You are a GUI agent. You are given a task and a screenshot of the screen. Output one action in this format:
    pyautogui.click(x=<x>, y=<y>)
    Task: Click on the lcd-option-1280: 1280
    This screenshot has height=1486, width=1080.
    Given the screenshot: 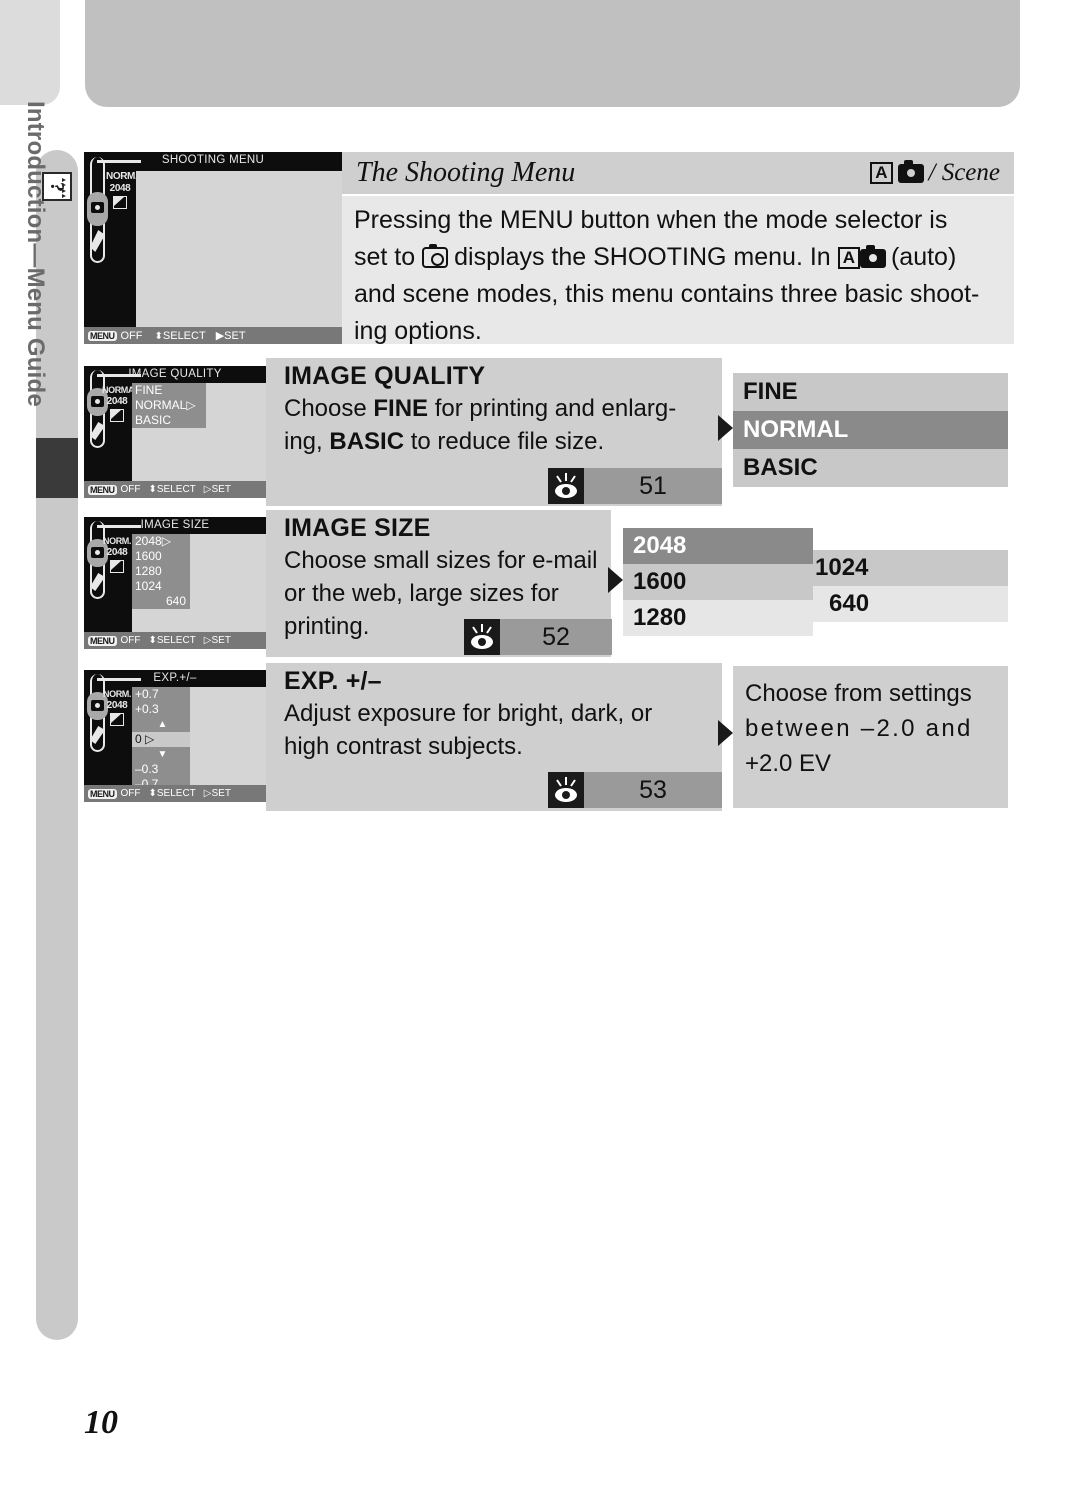 What is the action you would take?
    pyautogui.click(x=161, y=571)
    